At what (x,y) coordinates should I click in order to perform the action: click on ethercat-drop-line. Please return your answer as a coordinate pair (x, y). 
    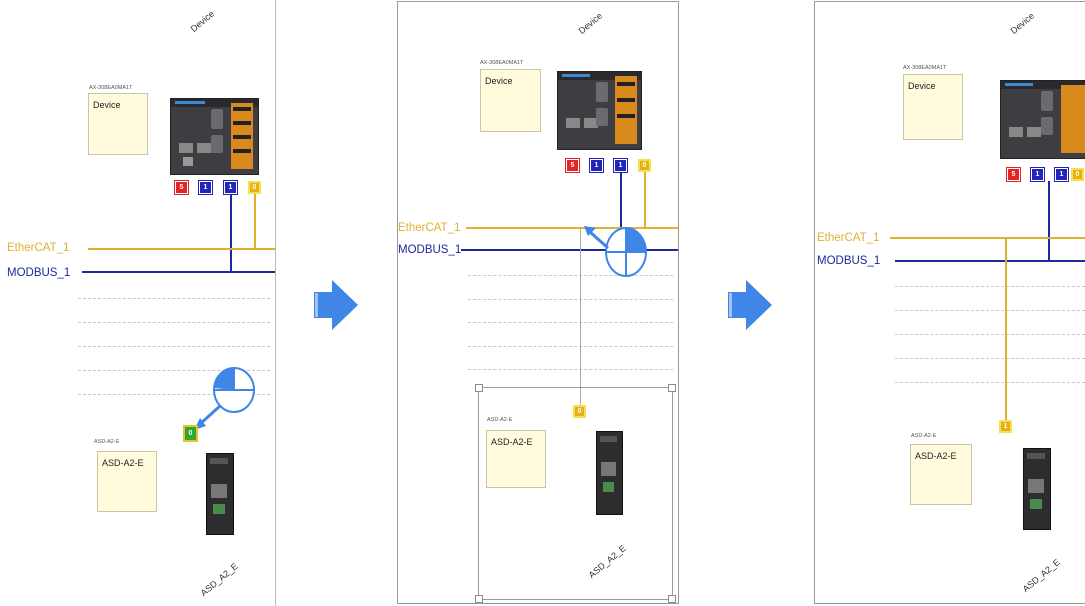
    Looking at the image, I should click on (255, 221).